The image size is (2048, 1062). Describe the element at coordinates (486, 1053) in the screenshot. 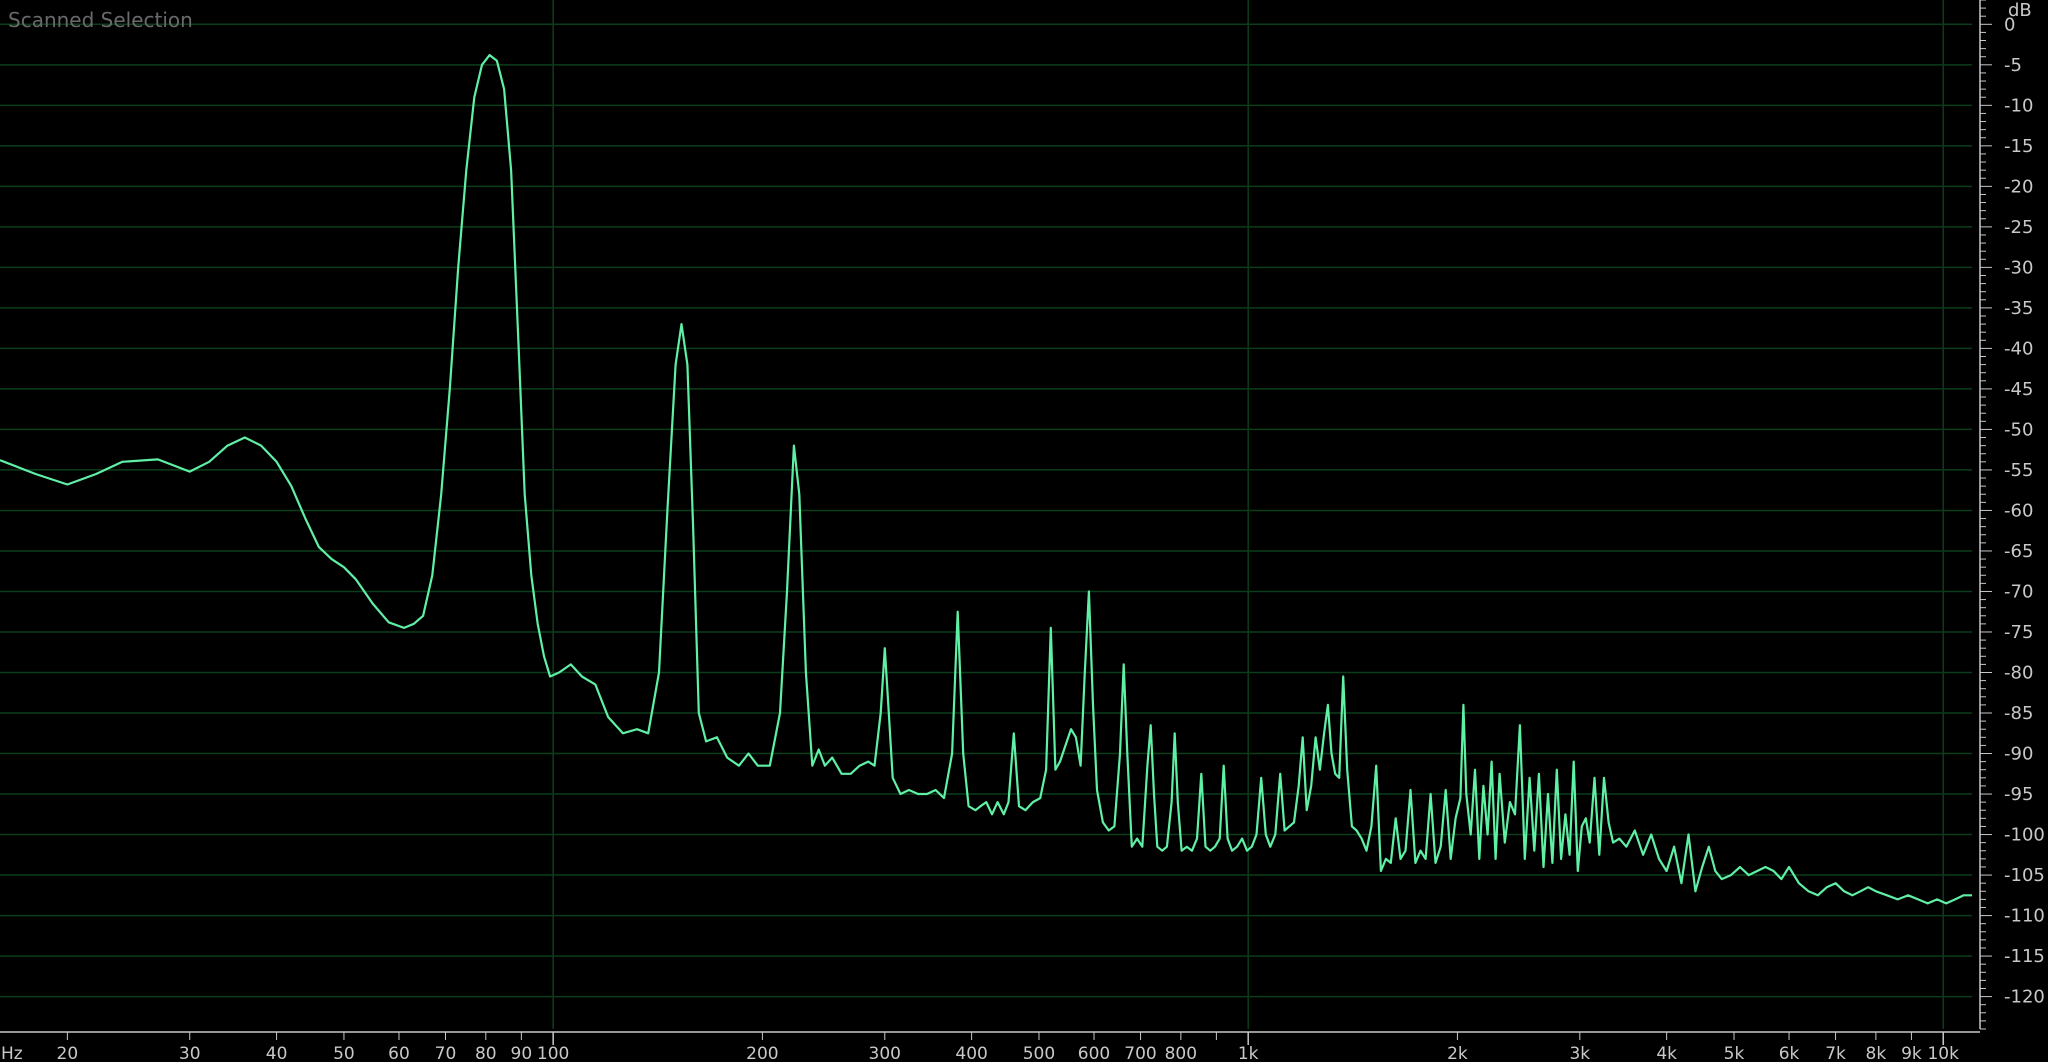

I see `frequency-tick-label: 80` at that location.